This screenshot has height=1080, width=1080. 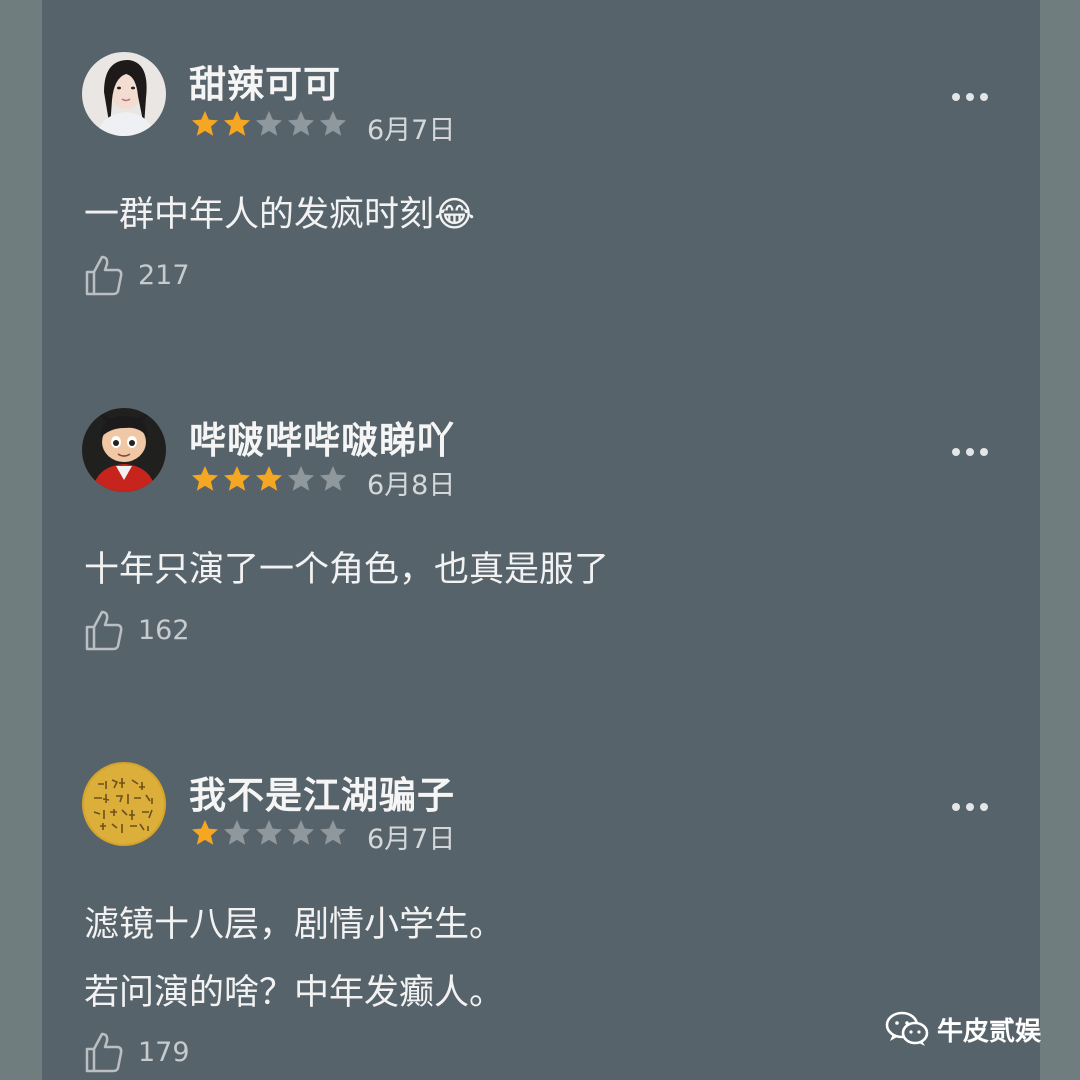 What do you see at coordinates (907, 1028) in the screenshot?
I see `wechat-icon` at bounding box center [907, 1028].